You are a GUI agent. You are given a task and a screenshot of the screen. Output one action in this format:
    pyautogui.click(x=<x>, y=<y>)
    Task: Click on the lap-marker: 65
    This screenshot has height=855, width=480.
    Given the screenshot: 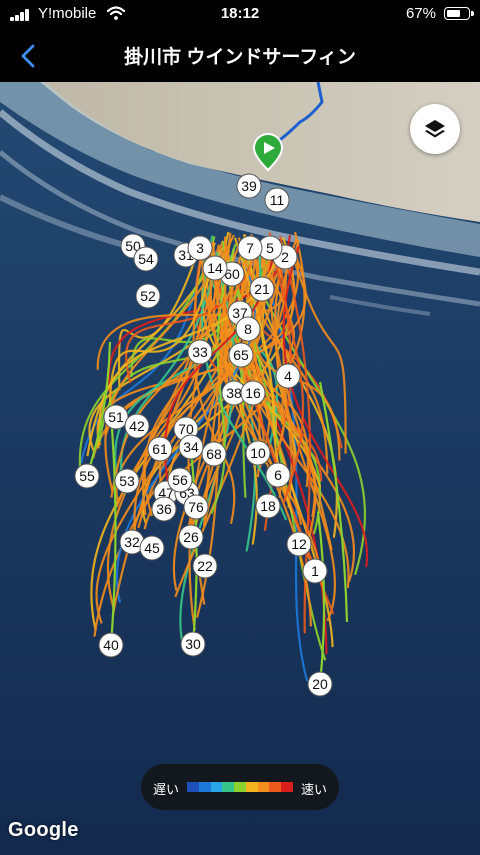 What is the action you would take?
    pyautogui.click(x=241, y=355)
    